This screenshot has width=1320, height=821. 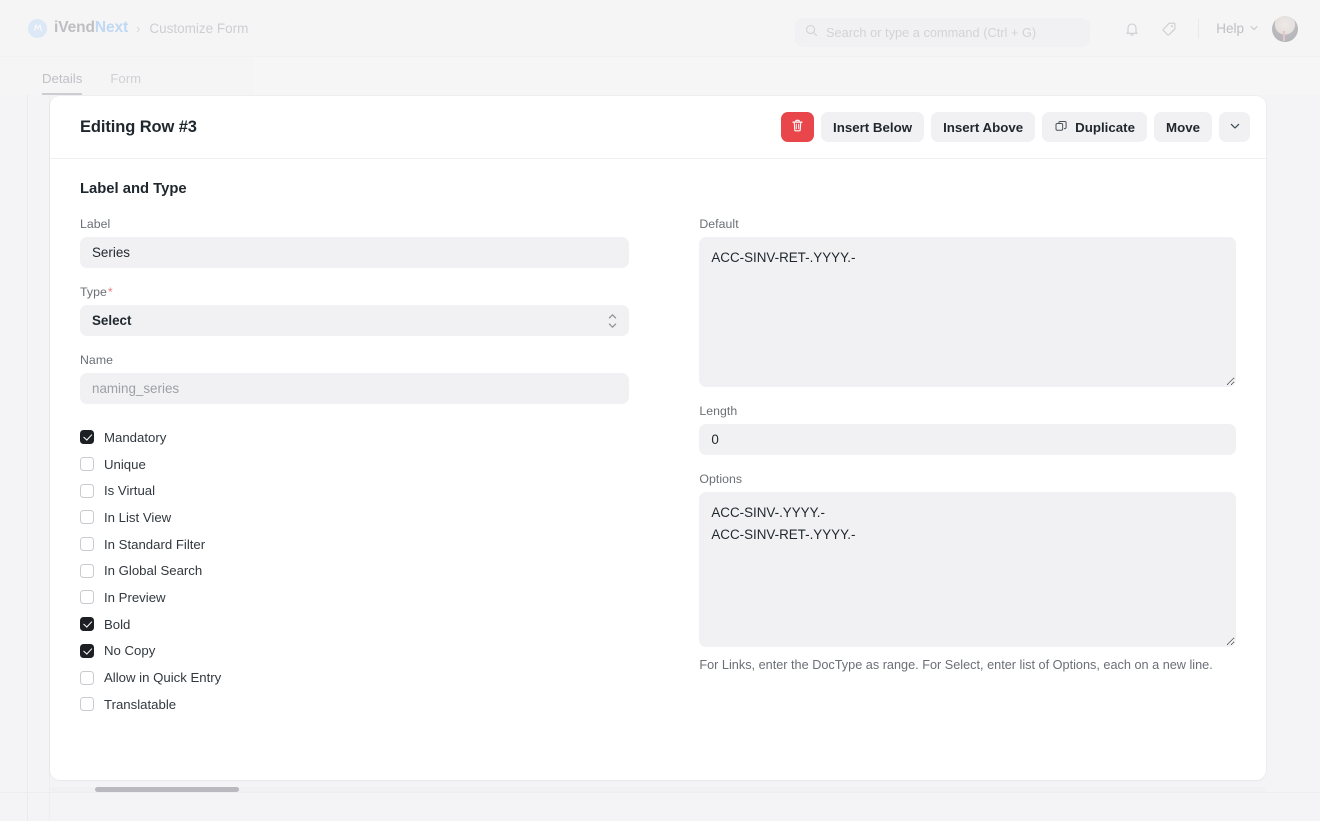 I want to click on name-field-label: Name, so click(x=97, y=360).